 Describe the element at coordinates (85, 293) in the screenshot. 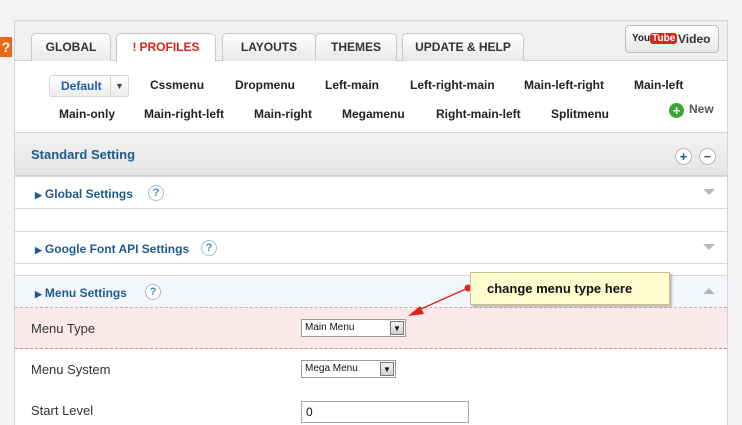

I see `section-menu-settings-text: Menu Settings` at that location.